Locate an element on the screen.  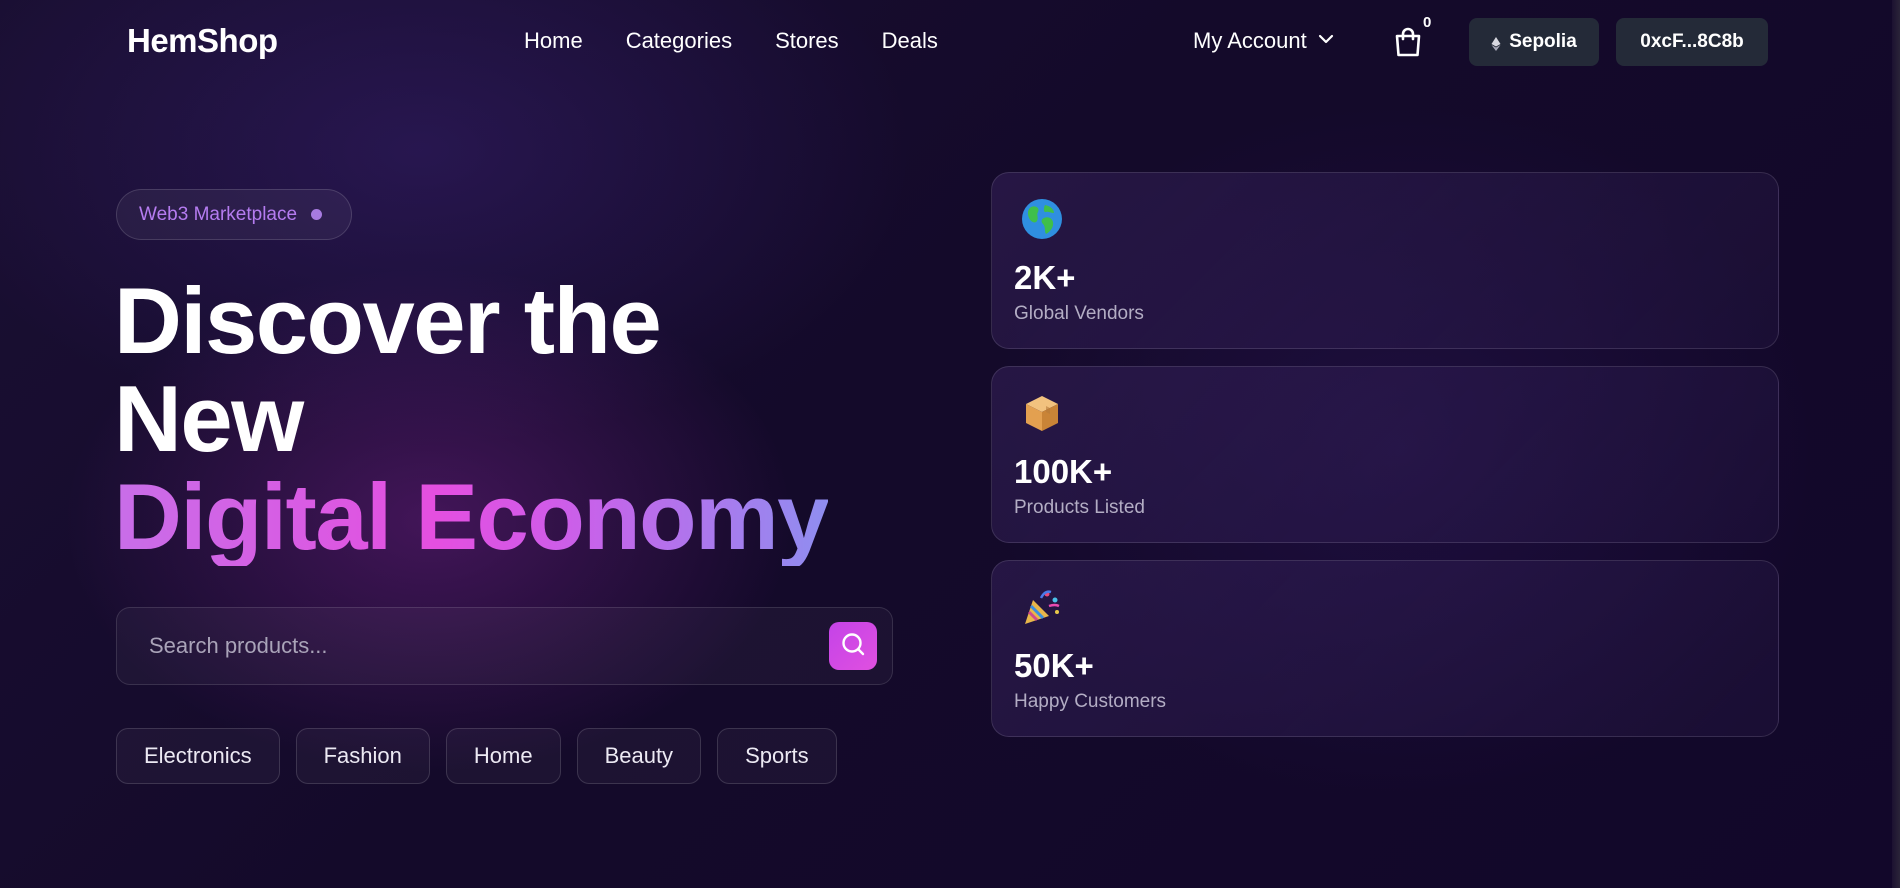
stat-card-products: 100K+ Products Listed is located at coordinates (1385, 454).